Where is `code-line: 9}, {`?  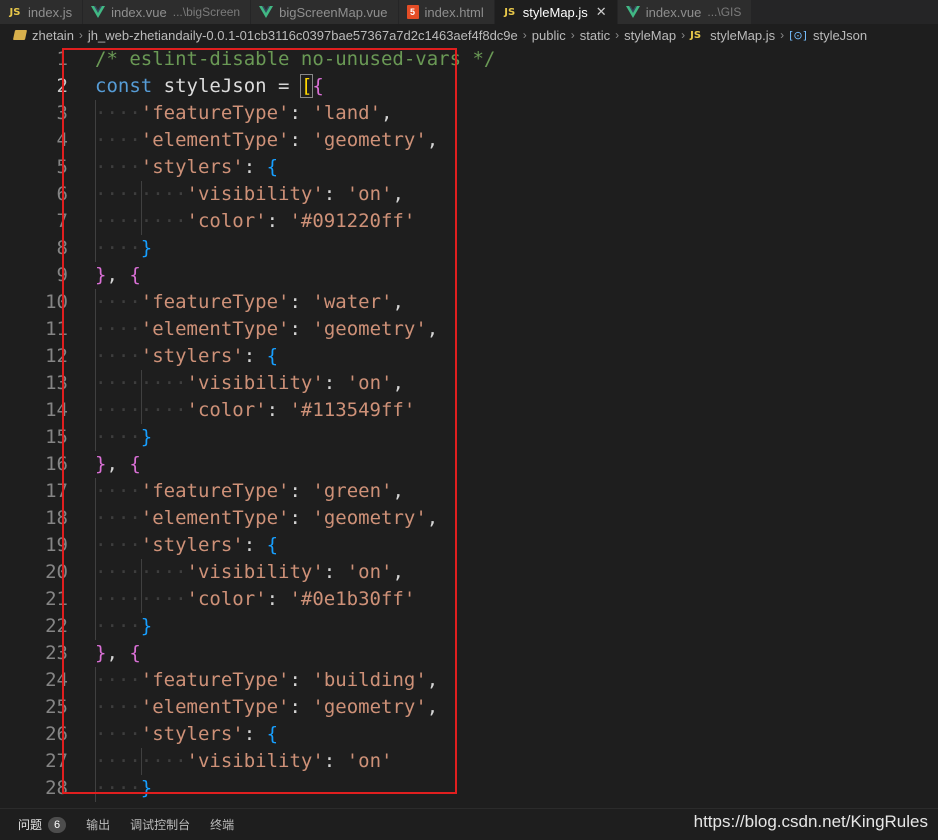 code-line: 9}, { is located at coordinates (469, 275).